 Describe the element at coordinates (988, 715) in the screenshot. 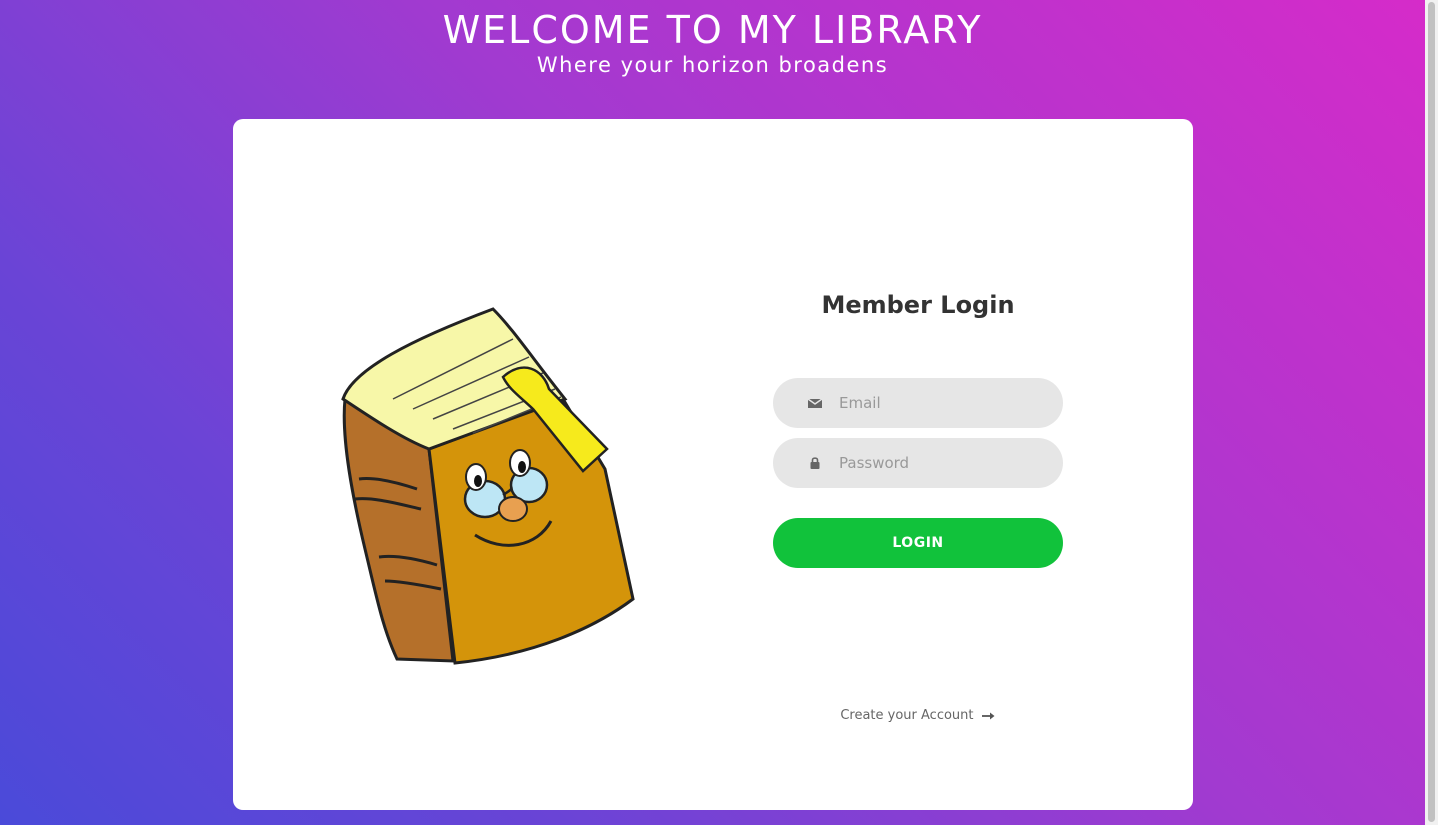

I see `long-arrow-right-icon` at that location.